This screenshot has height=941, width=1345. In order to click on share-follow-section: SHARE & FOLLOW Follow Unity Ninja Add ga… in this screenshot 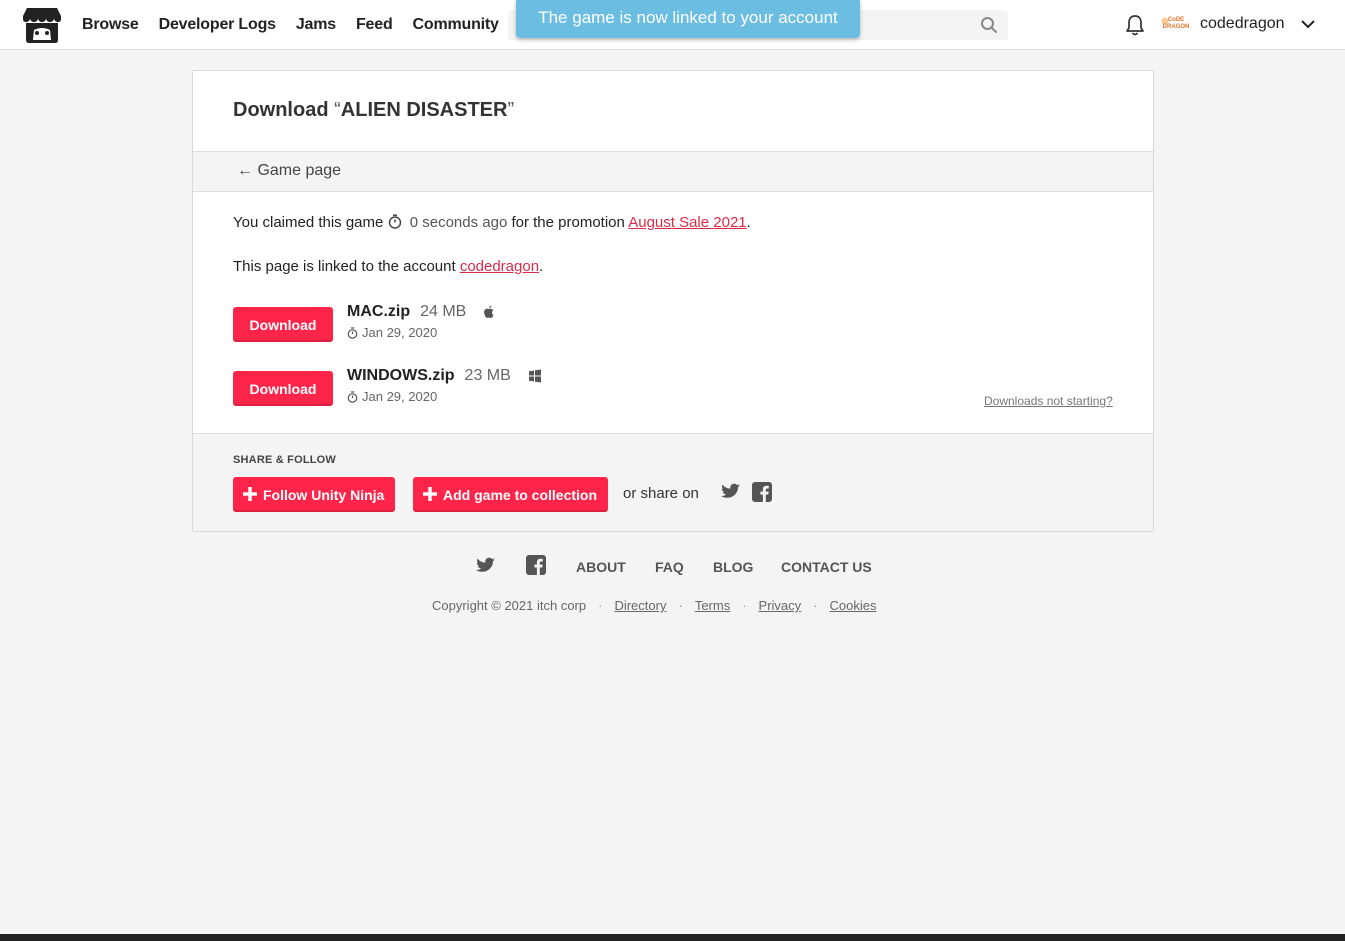, I will do `click(673, 482)`.